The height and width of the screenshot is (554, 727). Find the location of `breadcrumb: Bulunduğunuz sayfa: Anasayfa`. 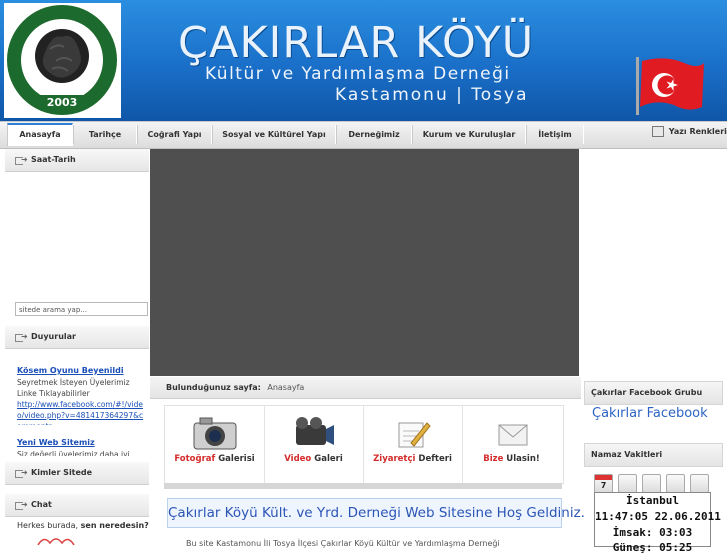

breadcrumb: Bulunduğunuz sayfa: Anasayfa is located at coordinates (365, 388).